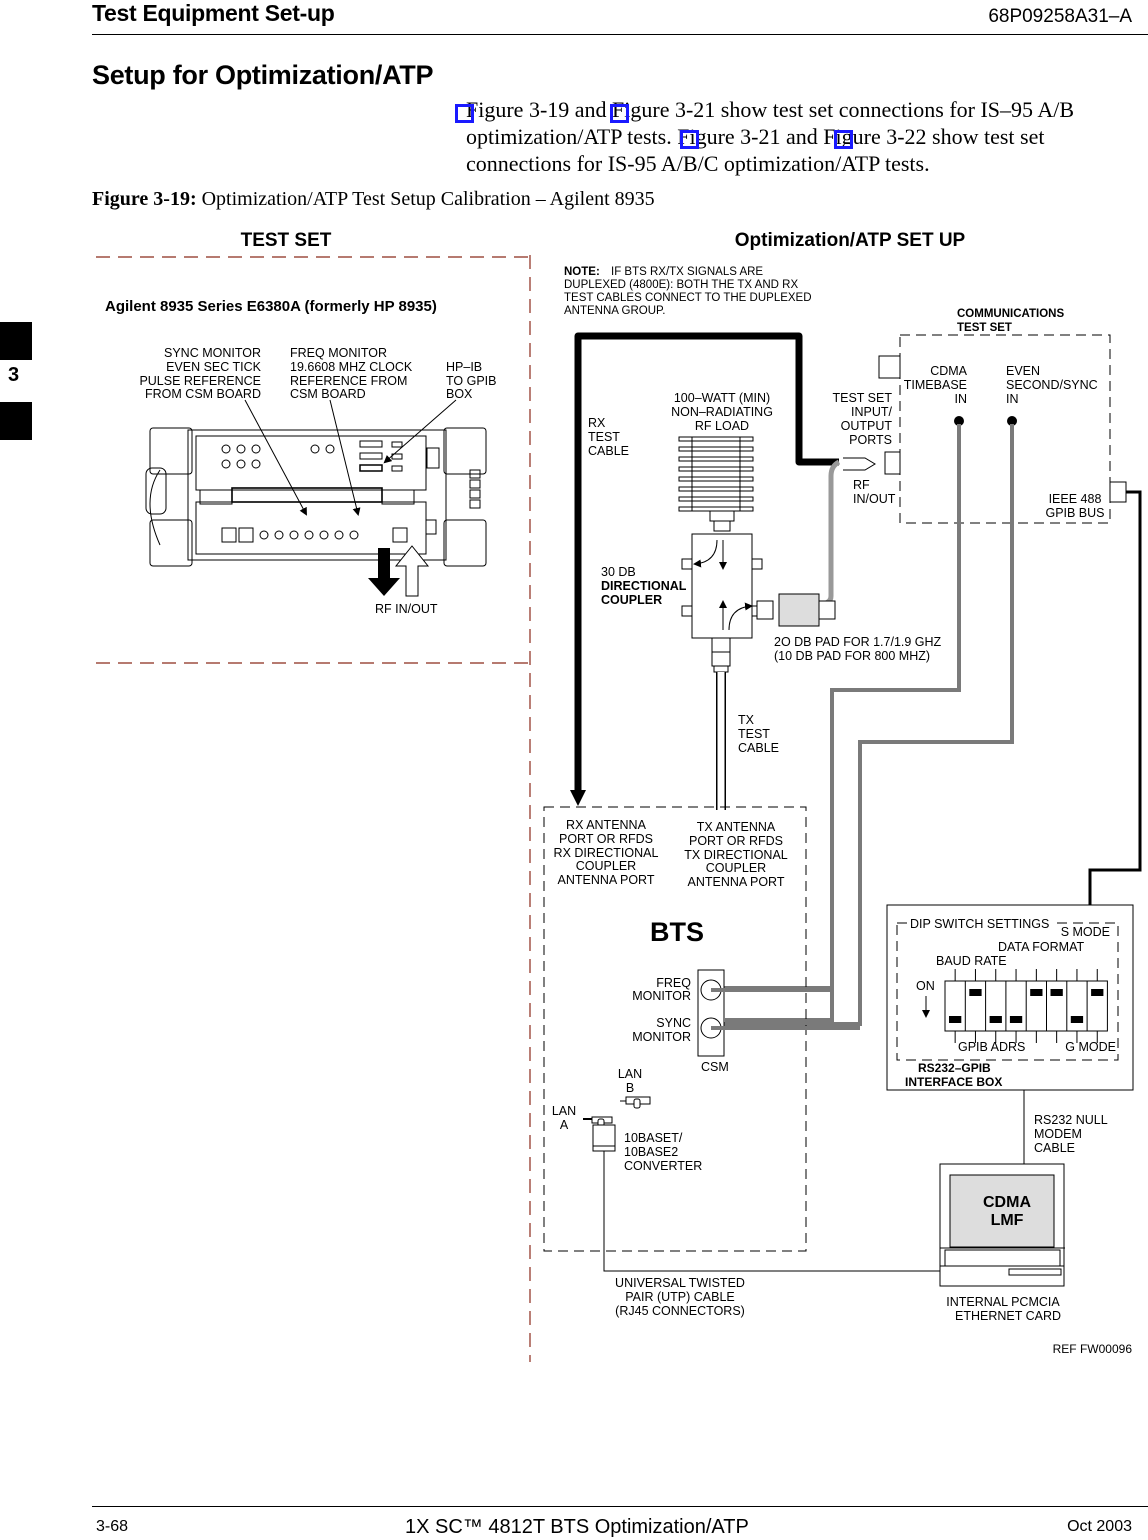  Describe the element at coordinates (582, 272) in the screenshot. I see `svg-text: NOTE:` at that location.